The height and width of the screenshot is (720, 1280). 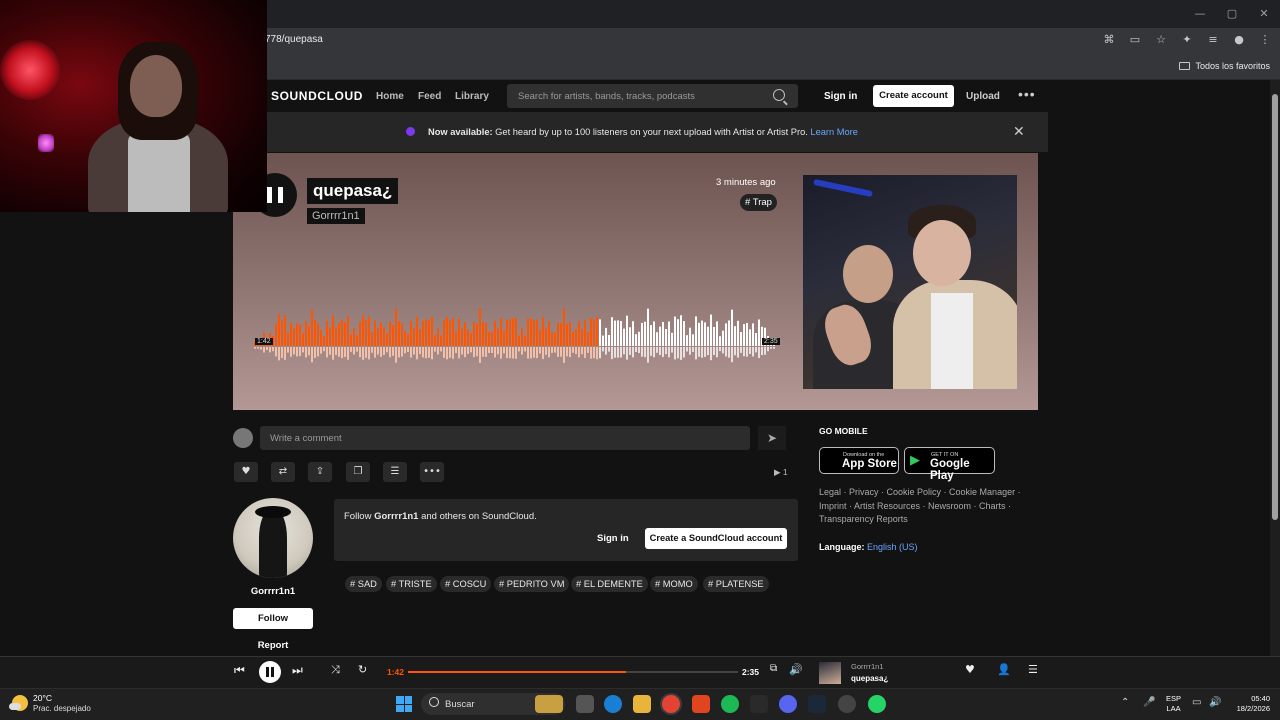 I want to click on soundcloud-logo: SOUNDCLOUD, so click(x=317, y=96).